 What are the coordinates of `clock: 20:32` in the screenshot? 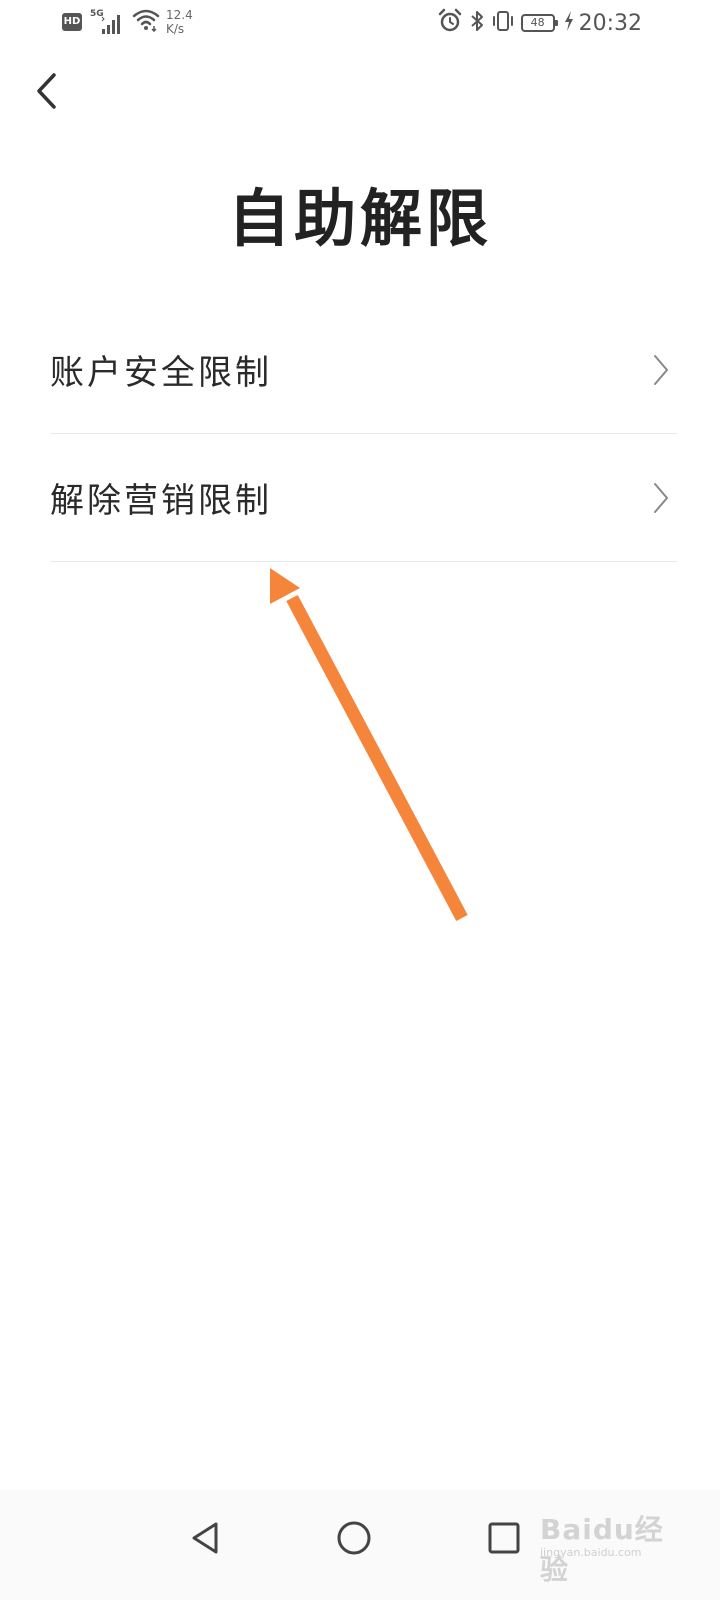 It's located at (610, 23).